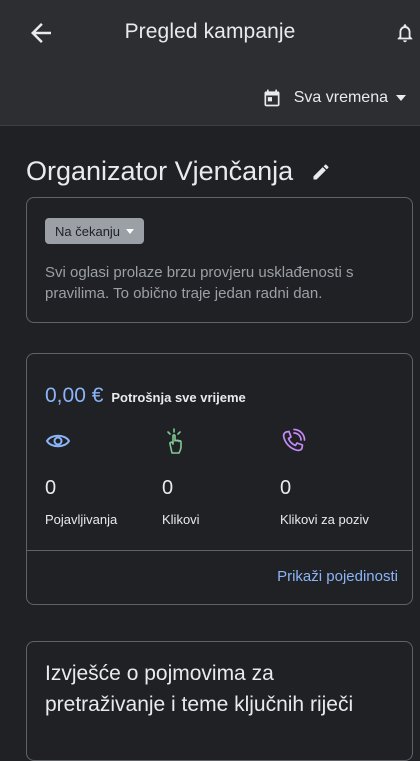 The image size is (420, 761). I want to click on date-filter-bar: Sva vremena, so click(210, 98).